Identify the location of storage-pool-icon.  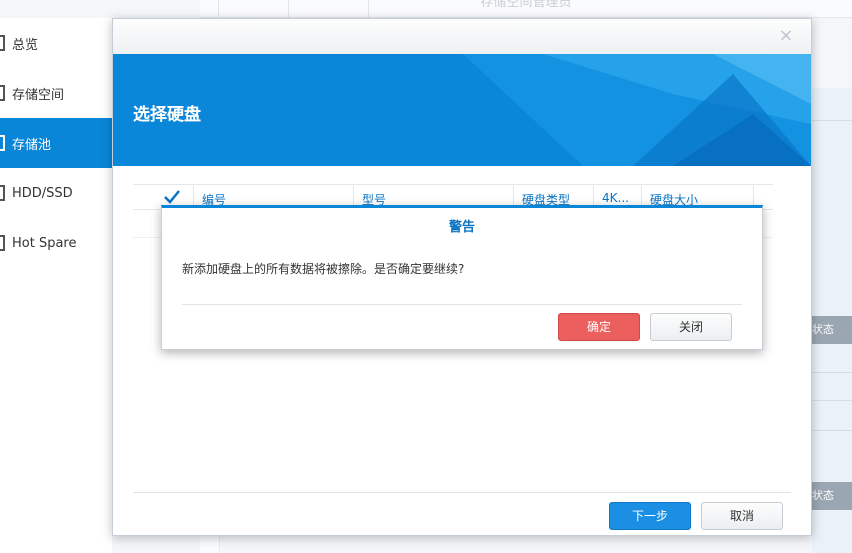
(2, 143).